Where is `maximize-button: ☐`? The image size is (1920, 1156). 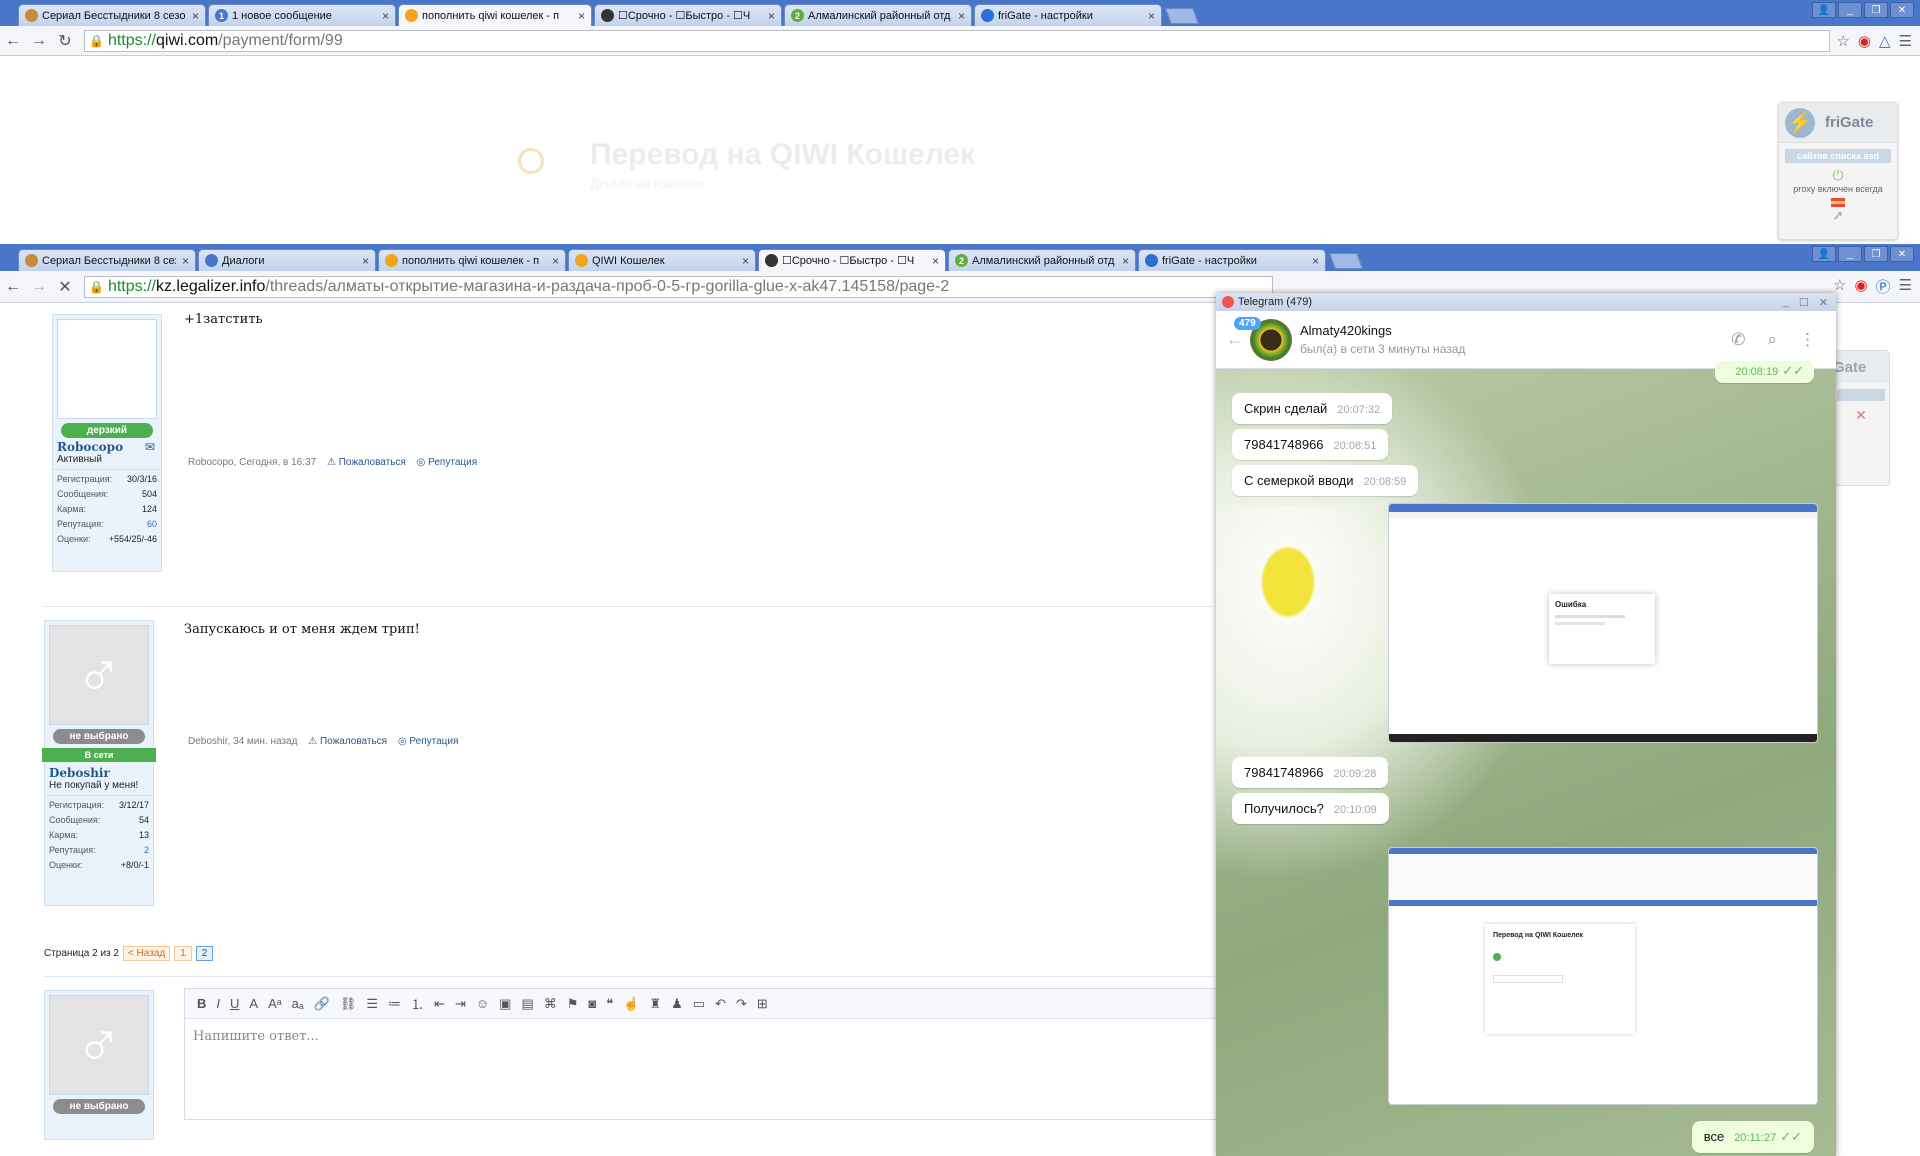
maximize-button: ☐ is located at coordinates (1804, 302).